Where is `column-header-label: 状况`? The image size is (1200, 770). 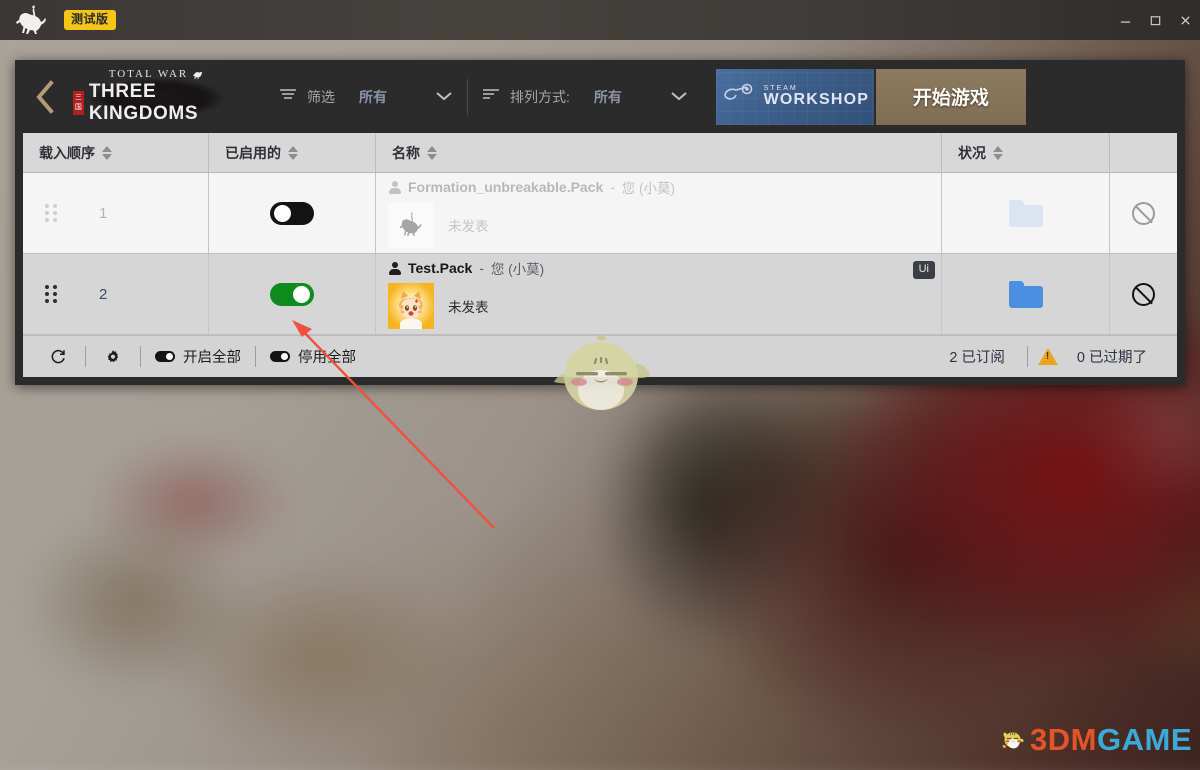
column-header-label: 状况 is located at coordinates (972, 152).